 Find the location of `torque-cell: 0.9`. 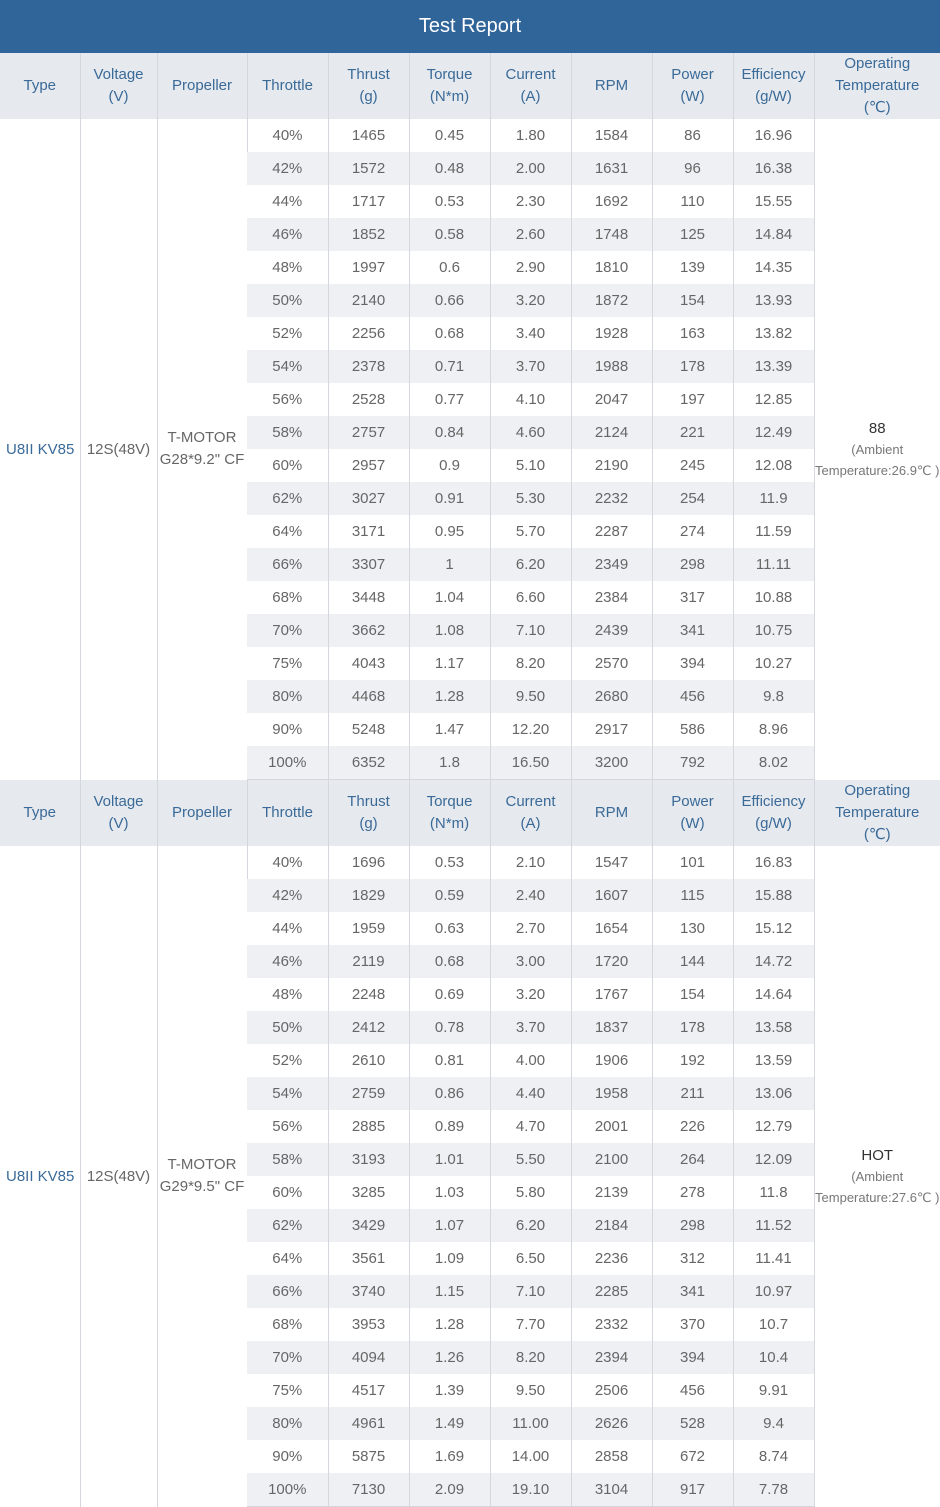

torque-cell: 0.9 is located at coordinates (449, 465).